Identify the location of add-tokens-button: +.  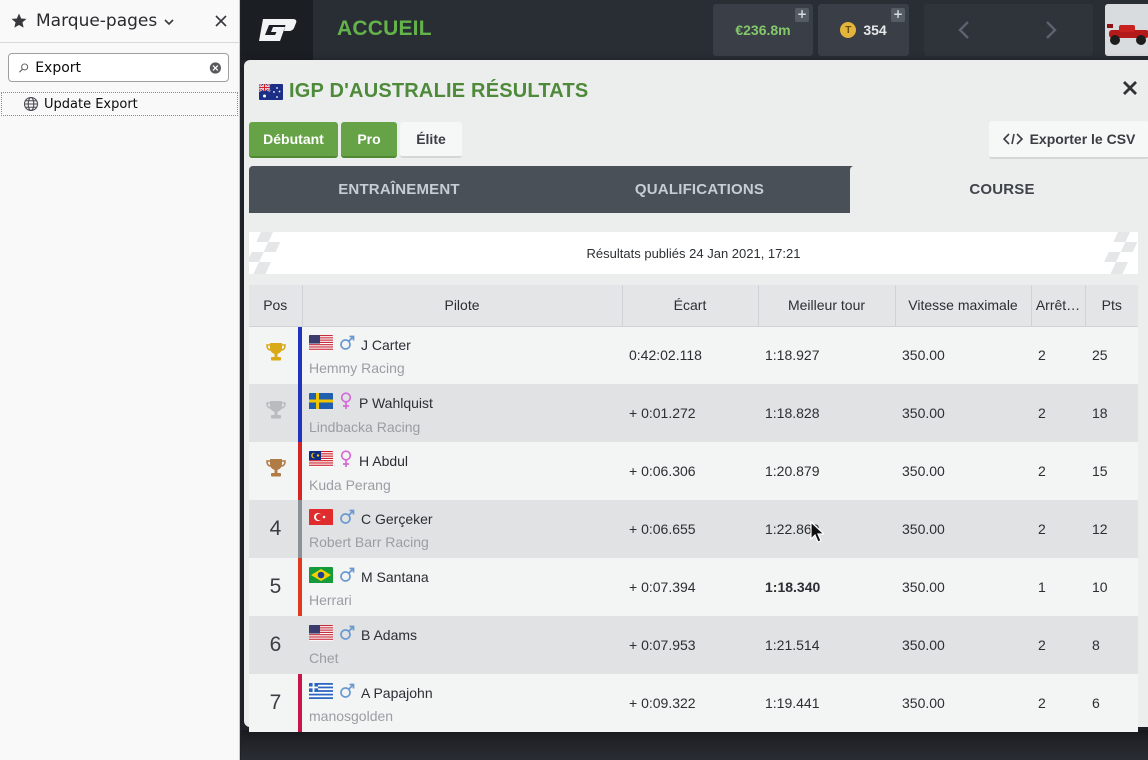
(898, 15).